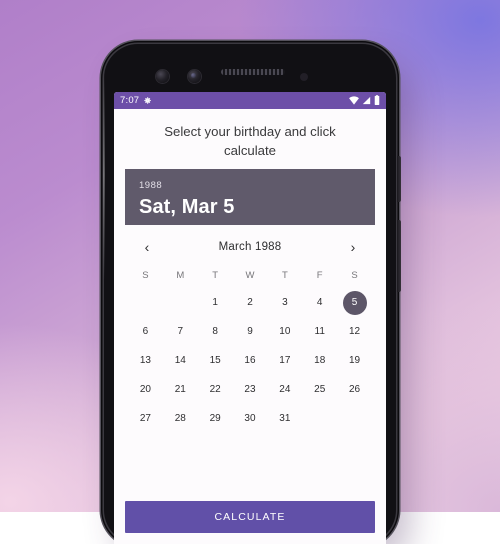  I want to click on wifi-icon, so click(354, 101).